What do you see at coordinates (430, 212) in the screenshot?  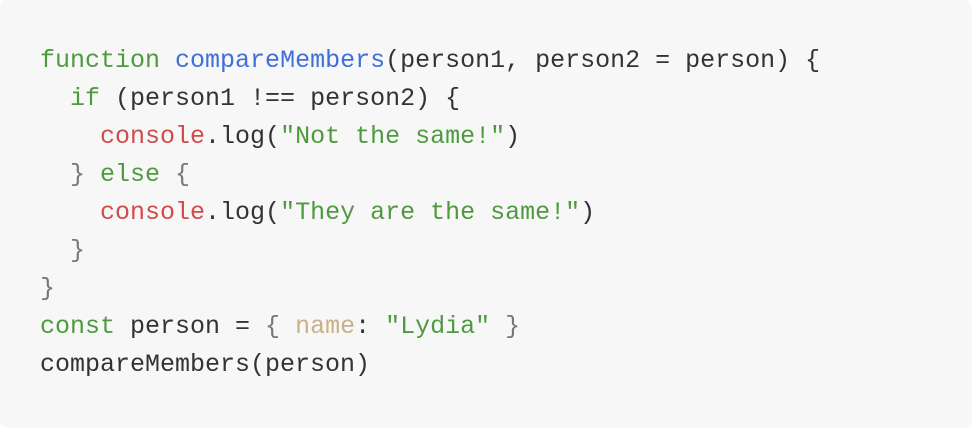 I see `string-literal: "They are the same!"` at bounding box center [430, 212].